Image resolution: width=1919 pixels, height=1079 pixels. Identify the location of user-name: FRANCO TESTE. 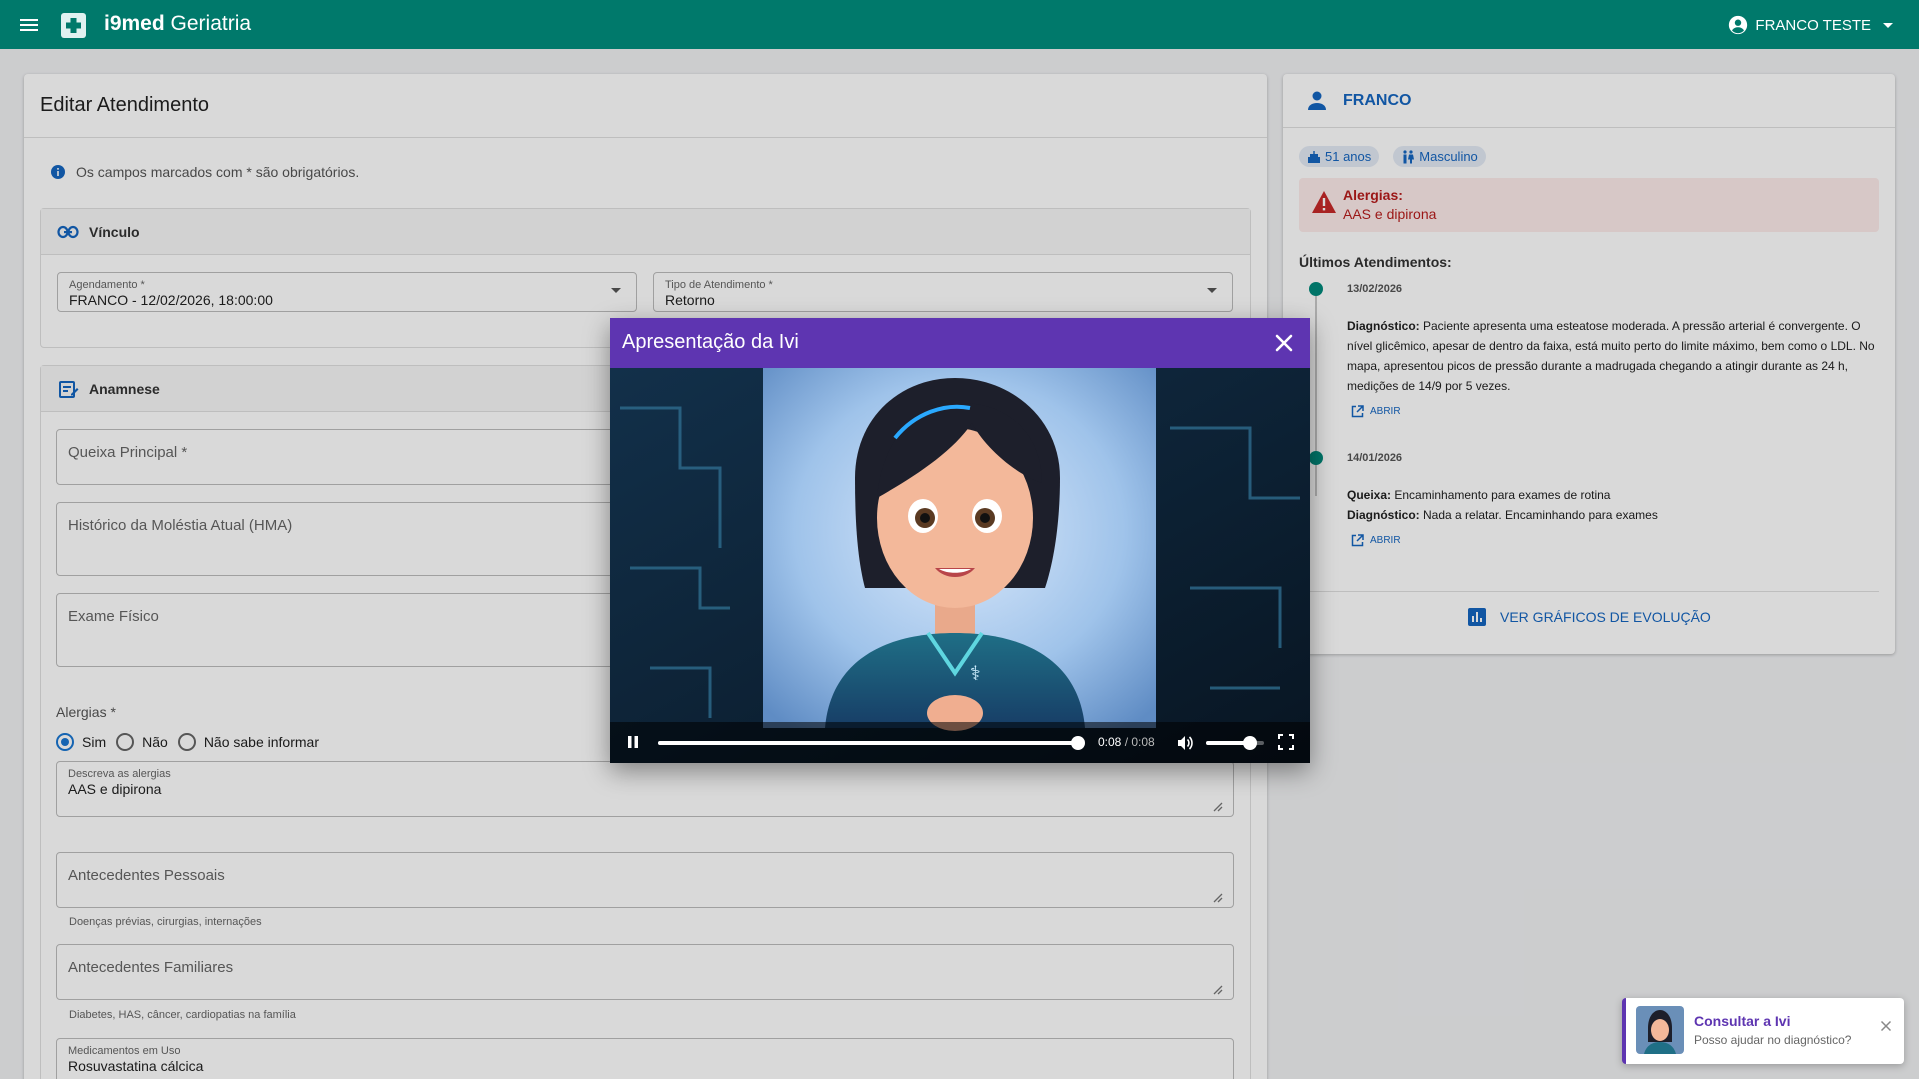
(1813, 25).